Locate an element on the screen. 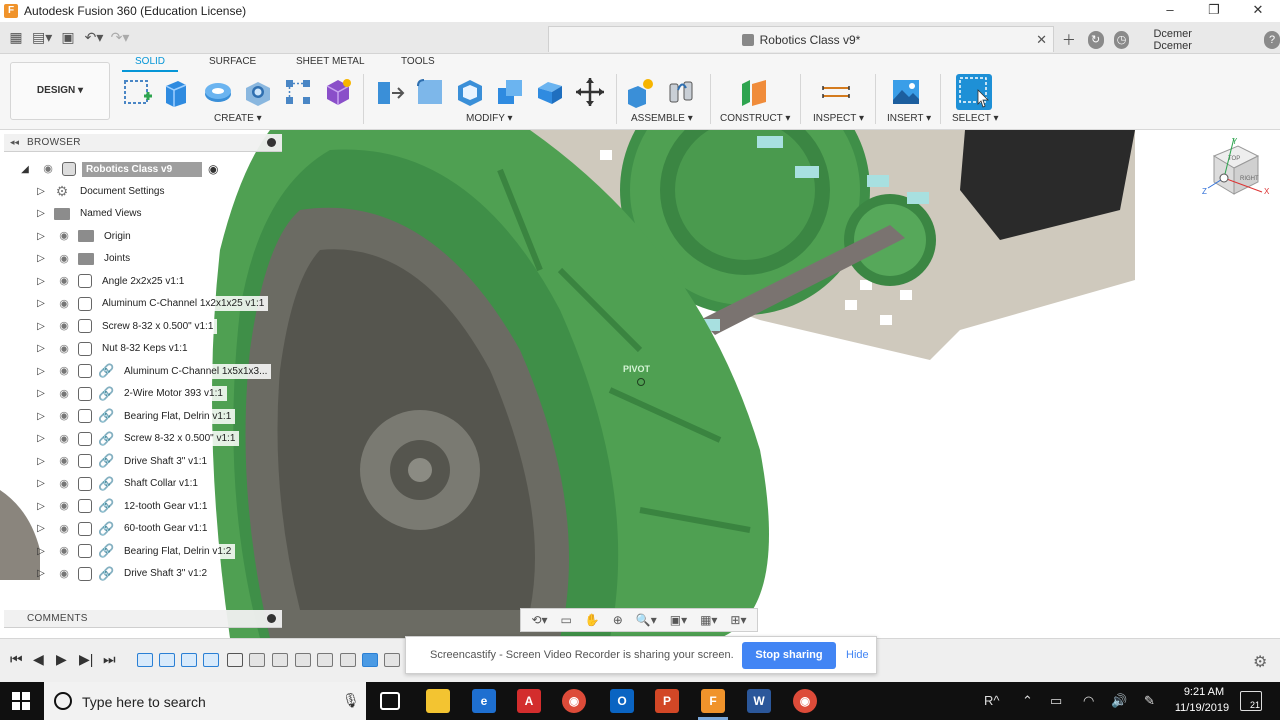 The image size is (1280, 720). modify-group-label: MODIFY ▾ is located at coordinates (489, 118).